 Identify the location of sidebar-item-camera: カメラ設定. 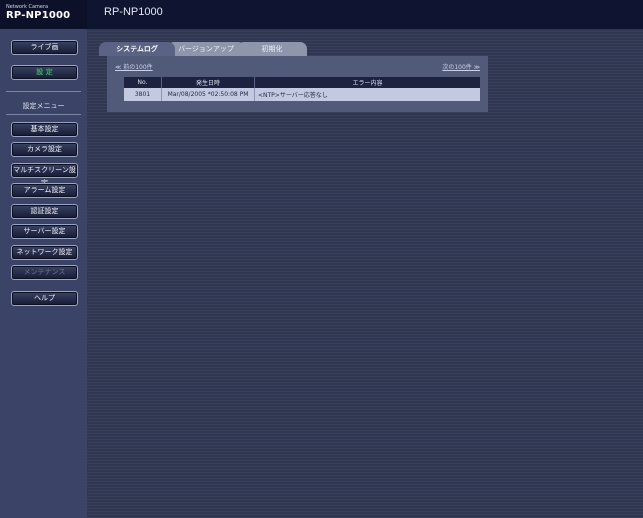
(44, 149).